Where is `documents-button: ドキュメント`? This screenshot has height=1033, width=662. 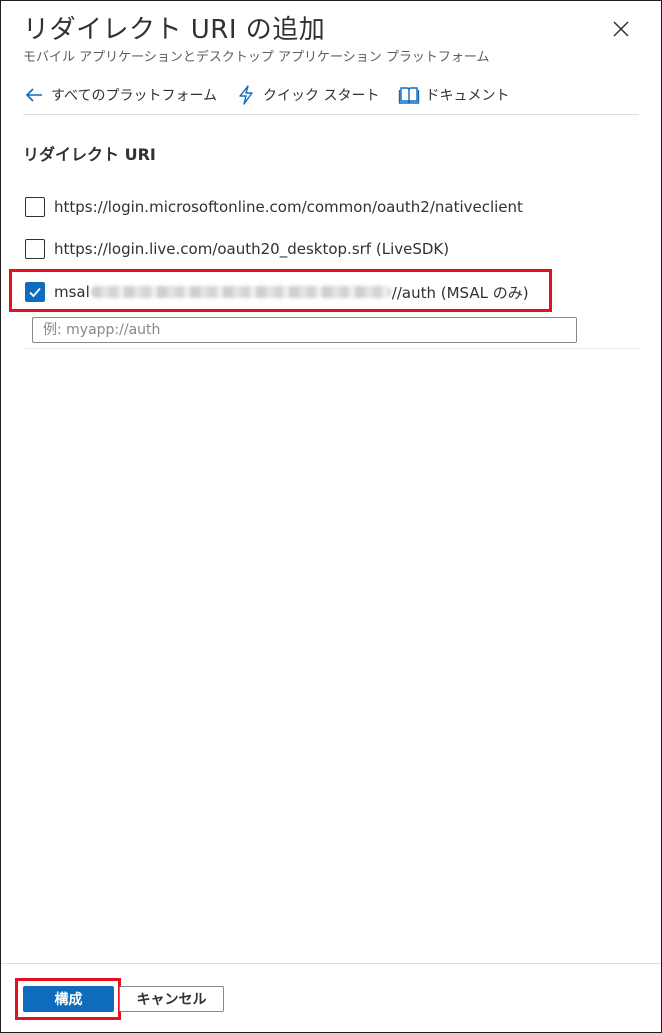 documents-button: ドキュメント is located at coordinates (454, 95).